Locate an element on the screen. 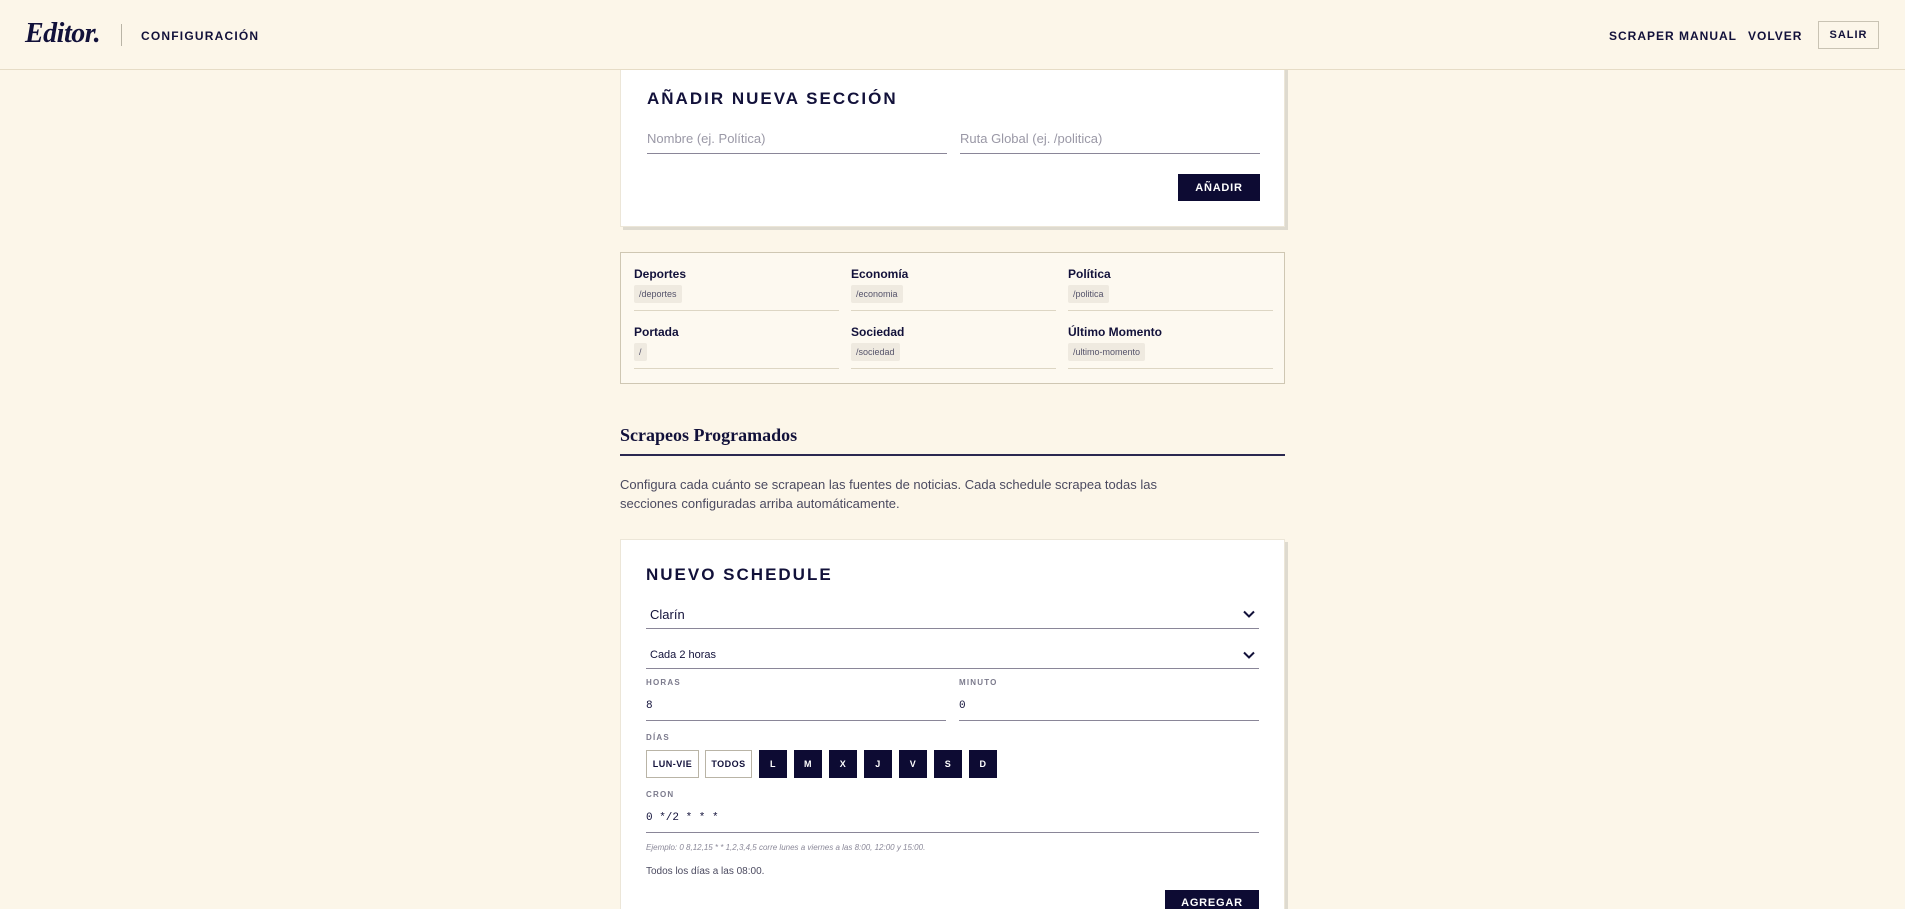  day-toggle-v: V is located at coordinates (913, 764).